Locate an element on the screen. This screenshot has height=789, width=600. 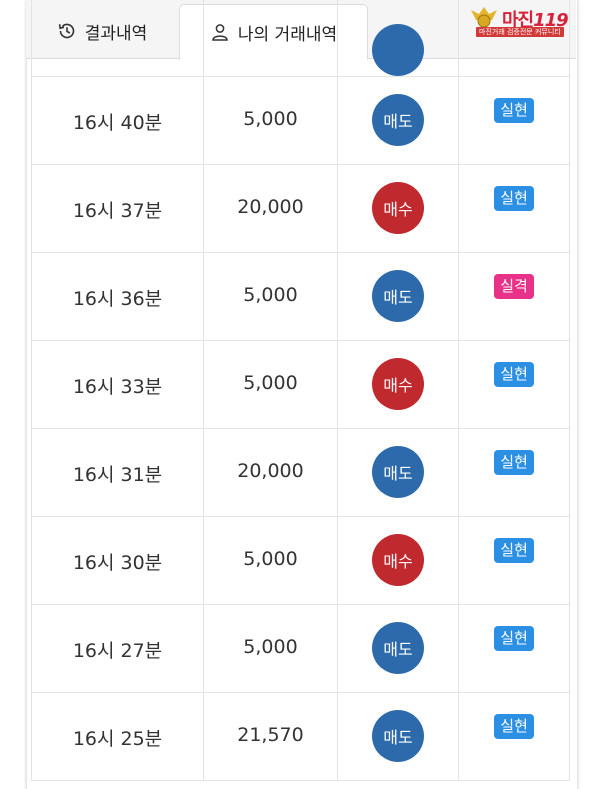
trade-time: 16시 31분 is located at coordinates (117, 475).